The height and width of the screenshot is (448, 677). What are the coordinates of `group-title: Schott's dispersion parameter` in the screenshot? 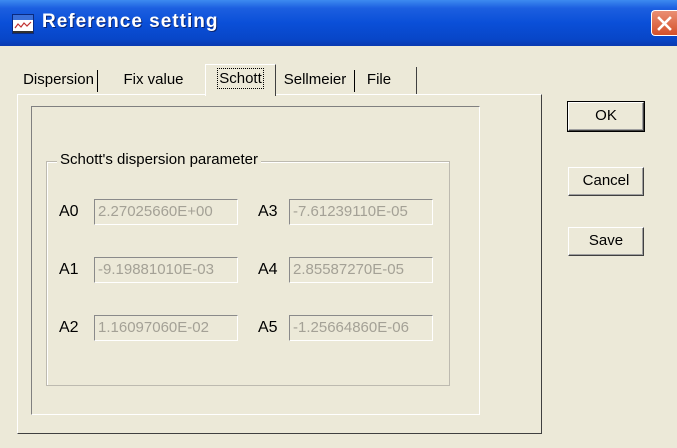 It's located at (159, 159).